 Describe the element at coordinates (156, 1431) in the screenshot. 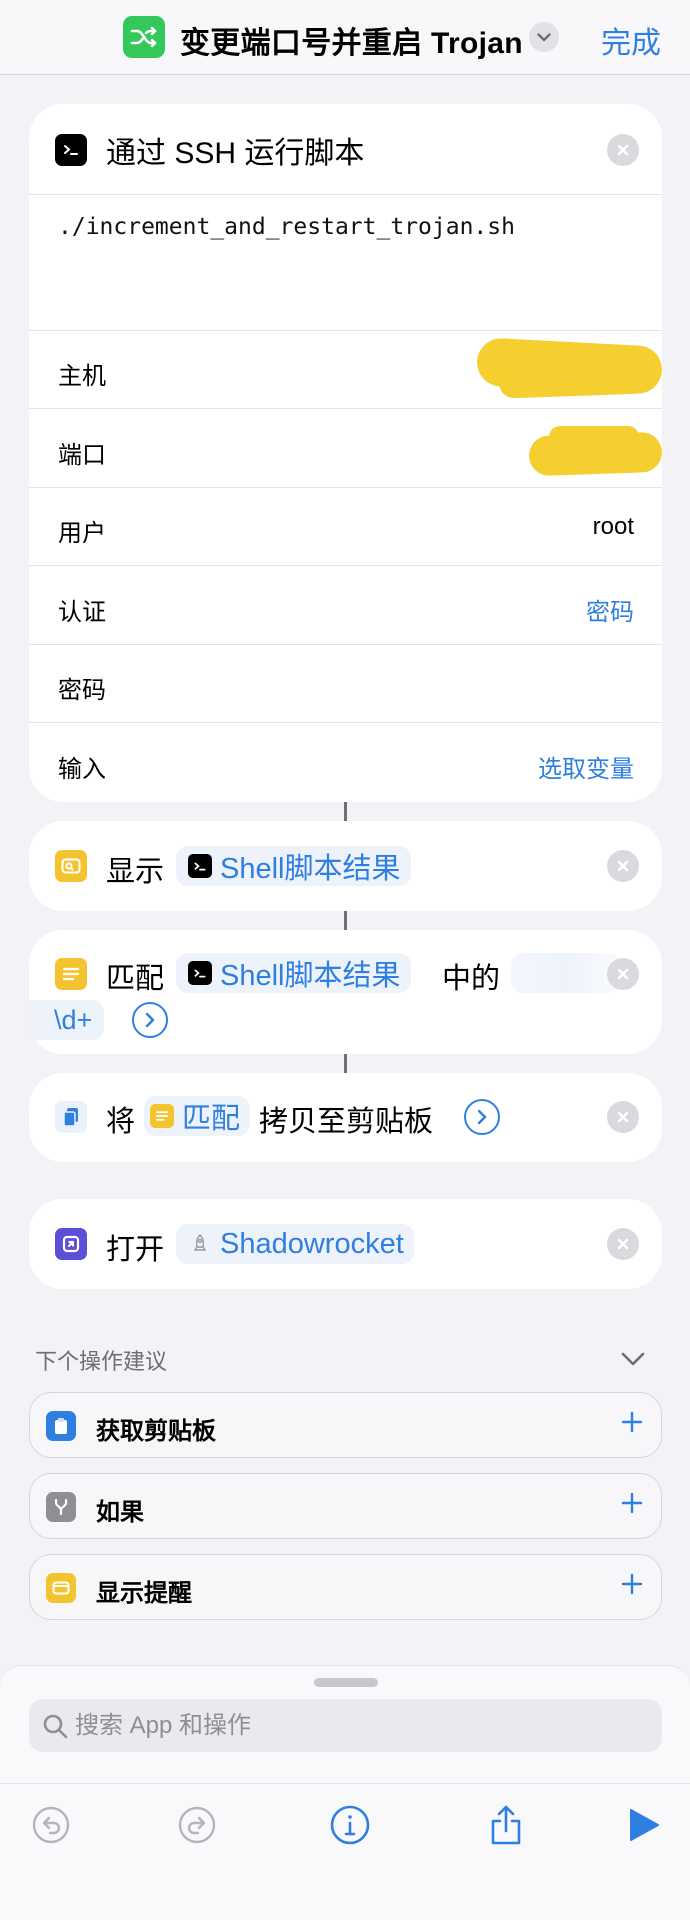

I see `suggestion-label: 获取剪贴板` at that location.